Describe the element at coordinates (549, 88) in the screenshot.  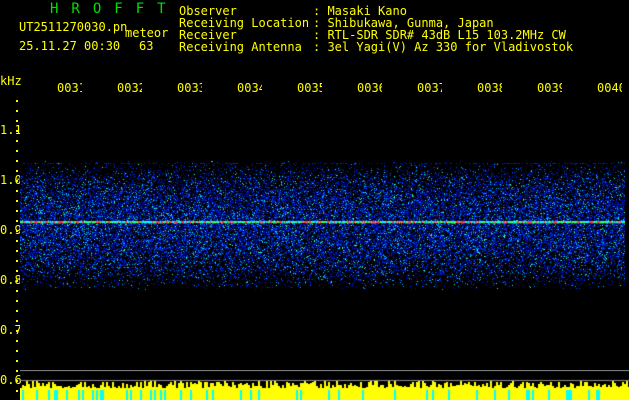
I see `x-axis-label: 0039` at that location.